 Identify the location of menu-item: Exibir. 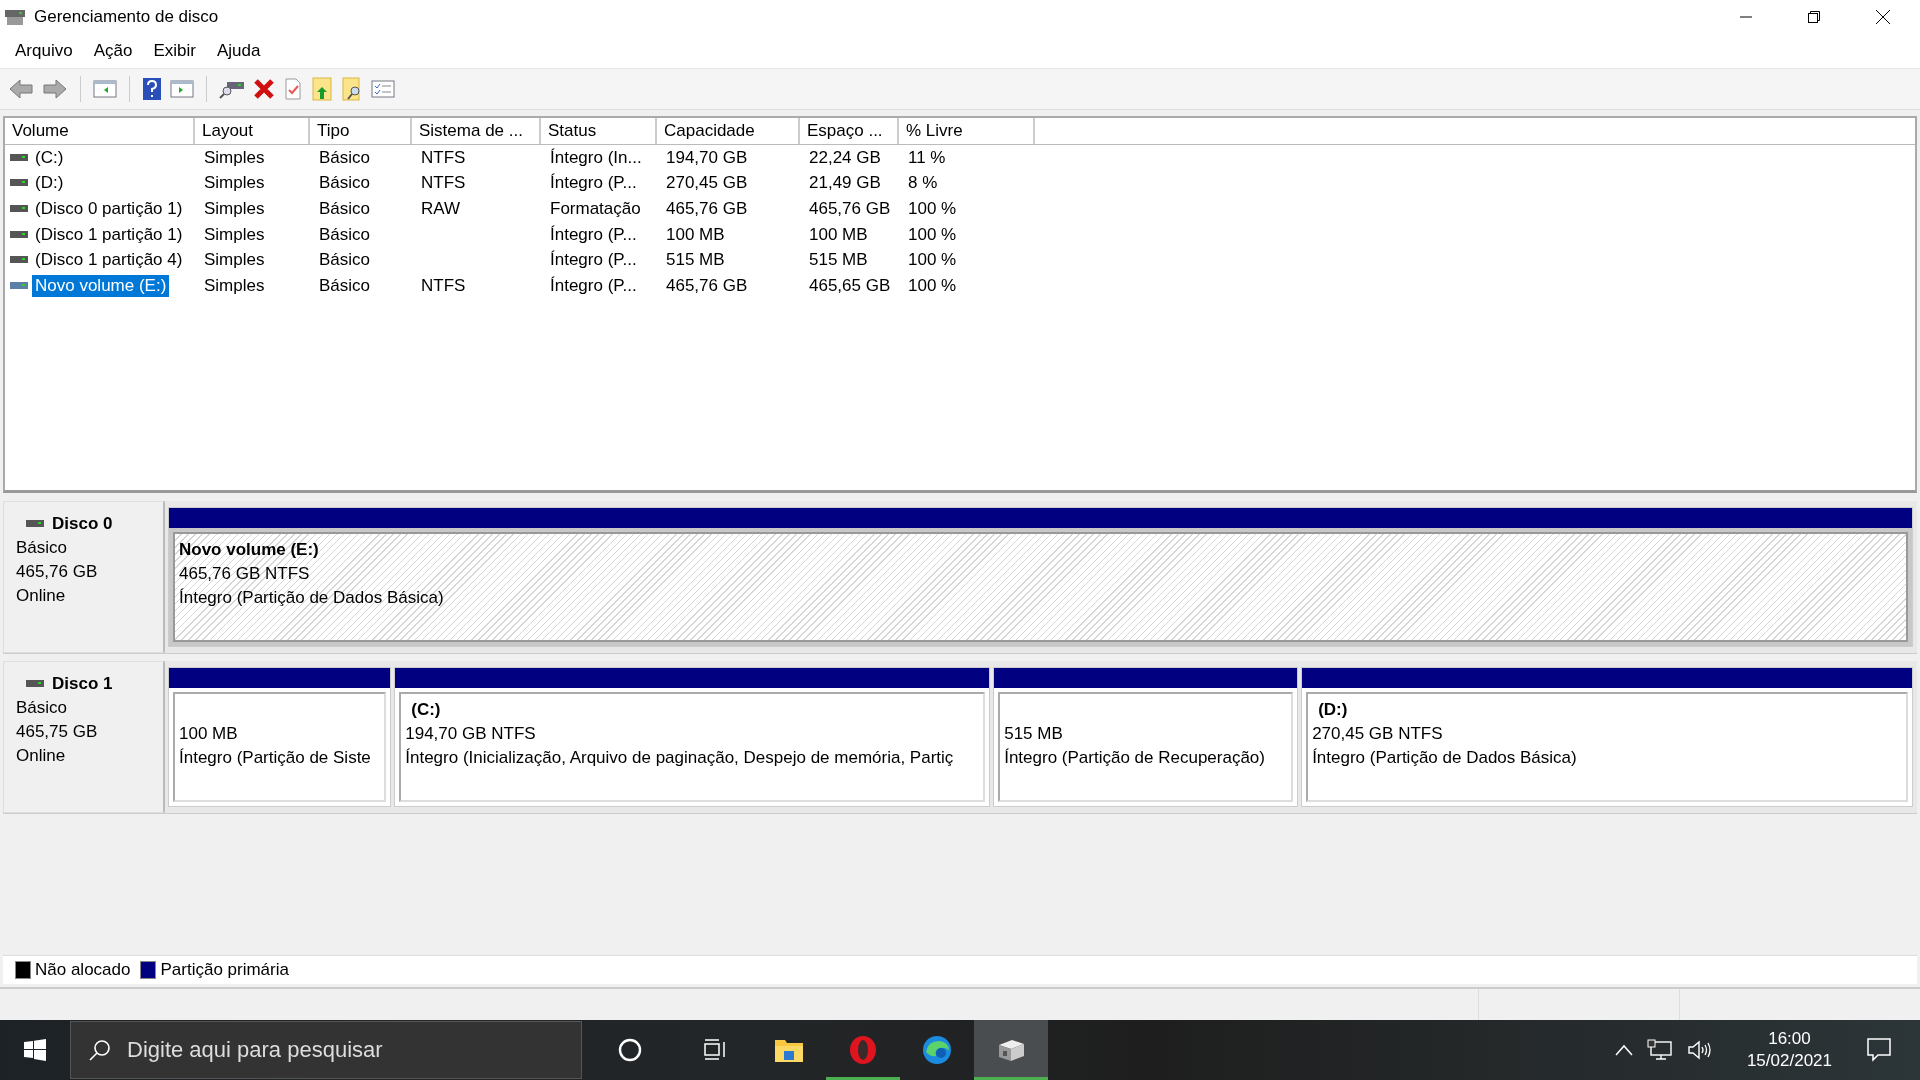
(176, 51).